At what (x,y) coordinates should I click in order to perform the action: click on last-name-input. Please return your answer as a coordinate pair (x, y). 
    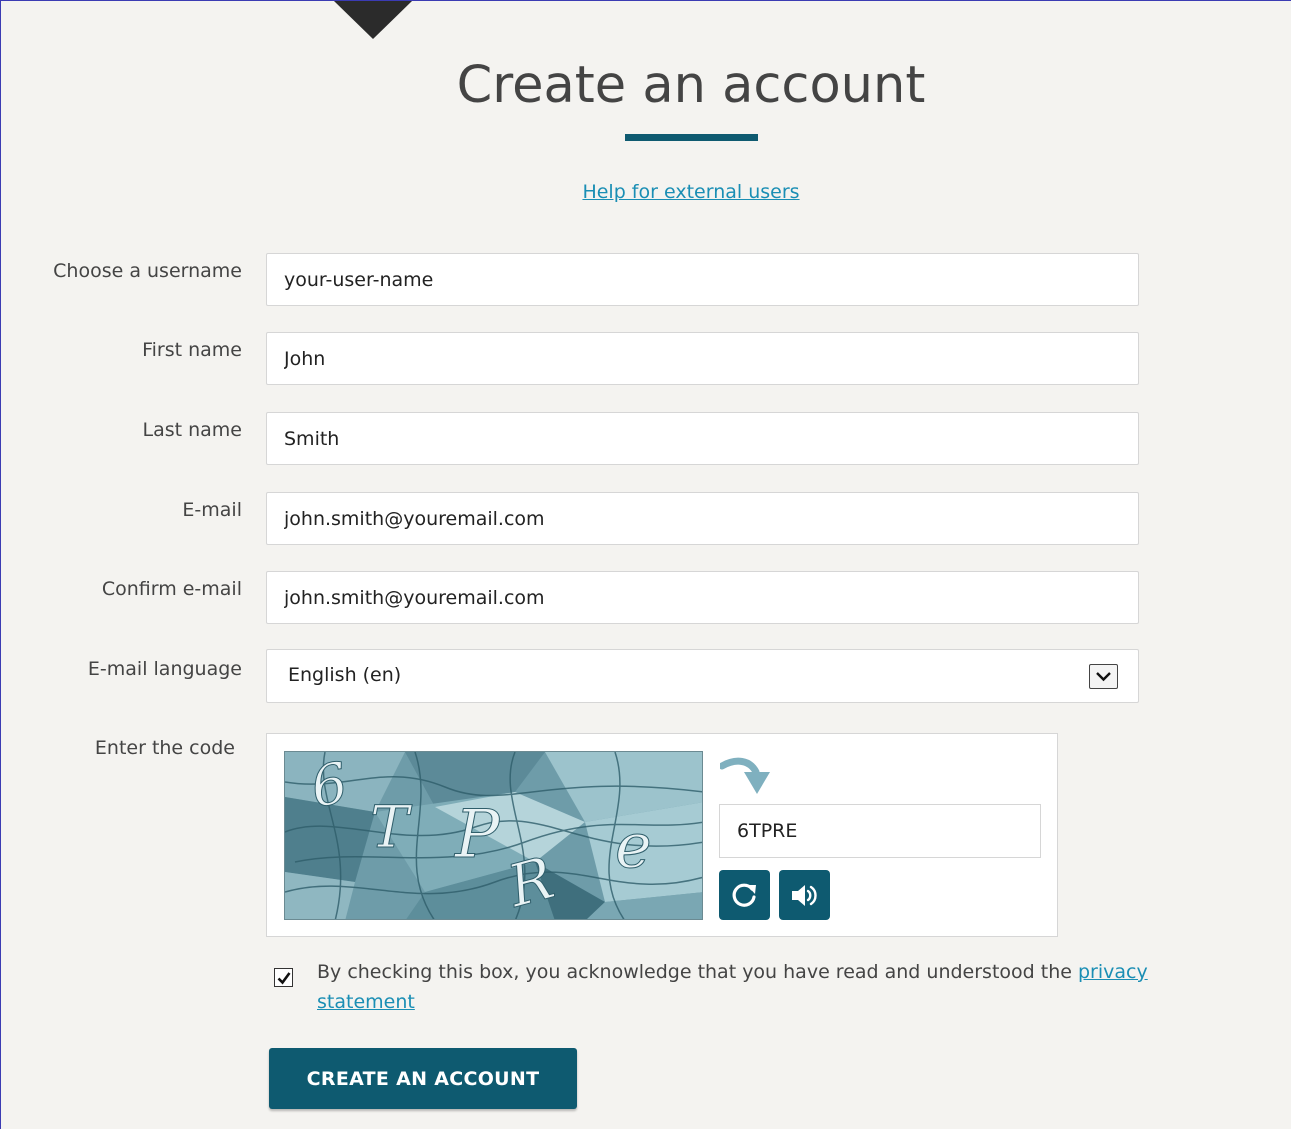
    Looking at the image, I should click on (702, 438).